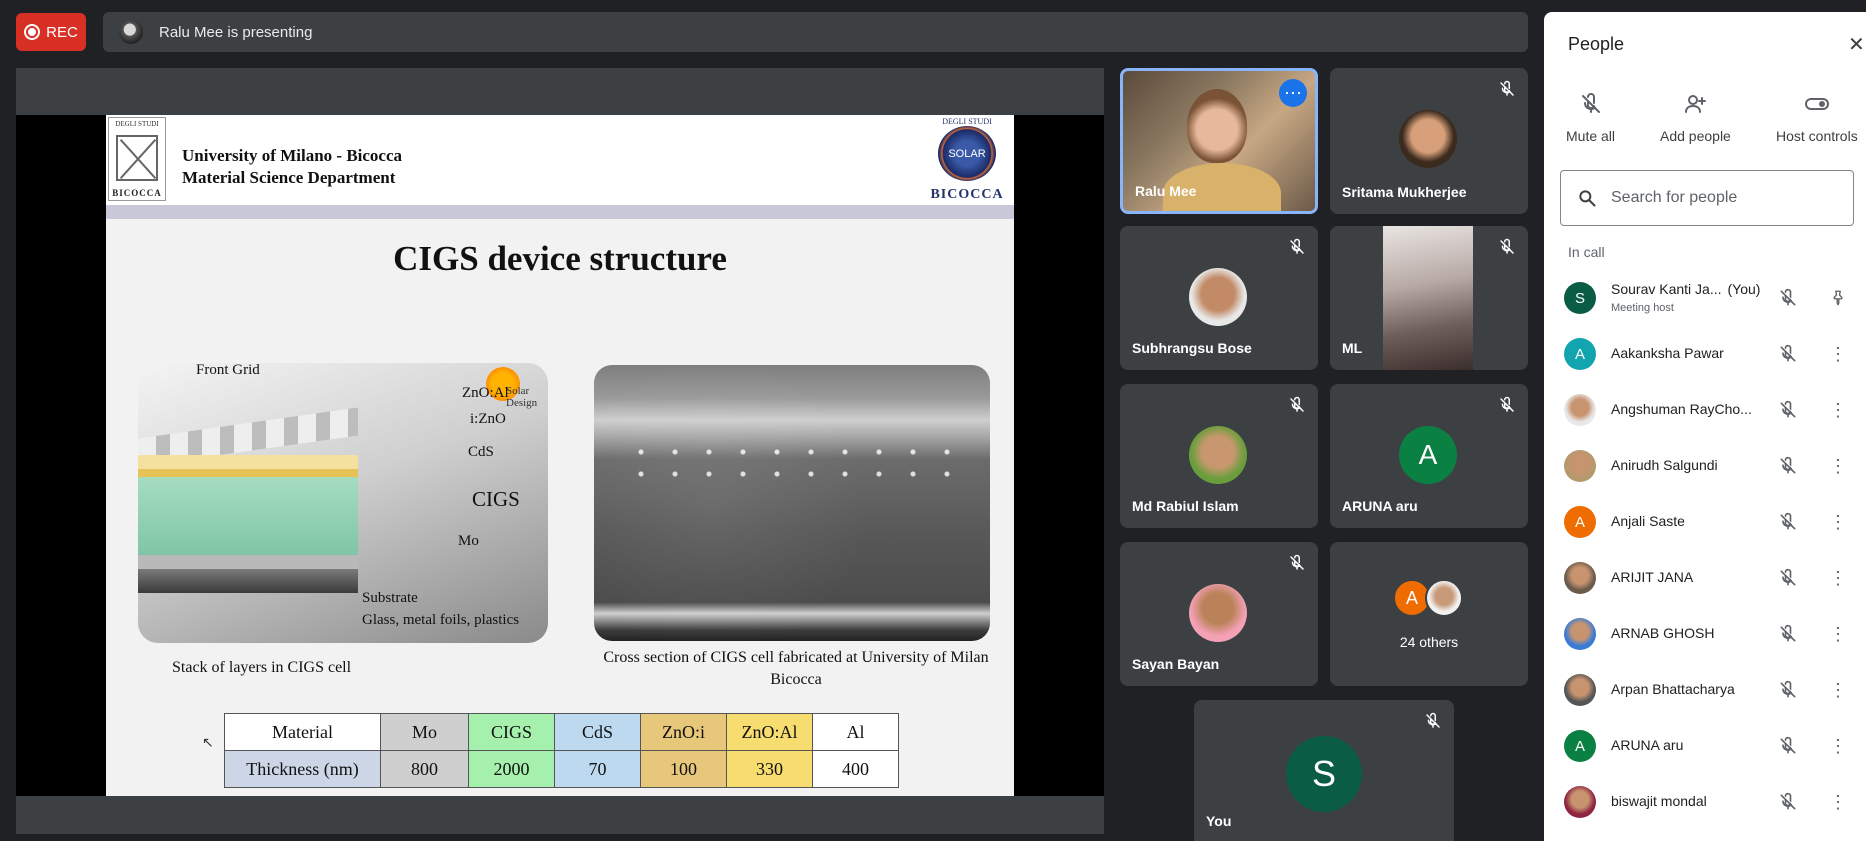 This screenshot has height=841, width=1866. Describe the element at coordinates (1705, 746) in the screenshot. I see `participant-row: A ARUNA aru ⋮` at that location.